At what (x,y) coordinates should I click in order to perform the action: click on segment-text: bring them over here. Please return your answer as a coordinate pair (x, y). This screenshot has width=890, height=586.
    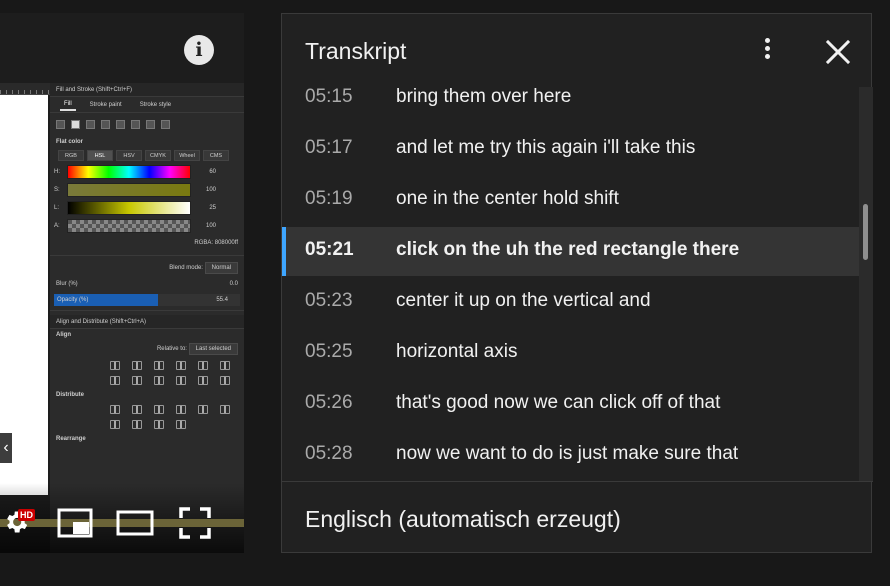
    Looking at the image, I should click on (484, 97).